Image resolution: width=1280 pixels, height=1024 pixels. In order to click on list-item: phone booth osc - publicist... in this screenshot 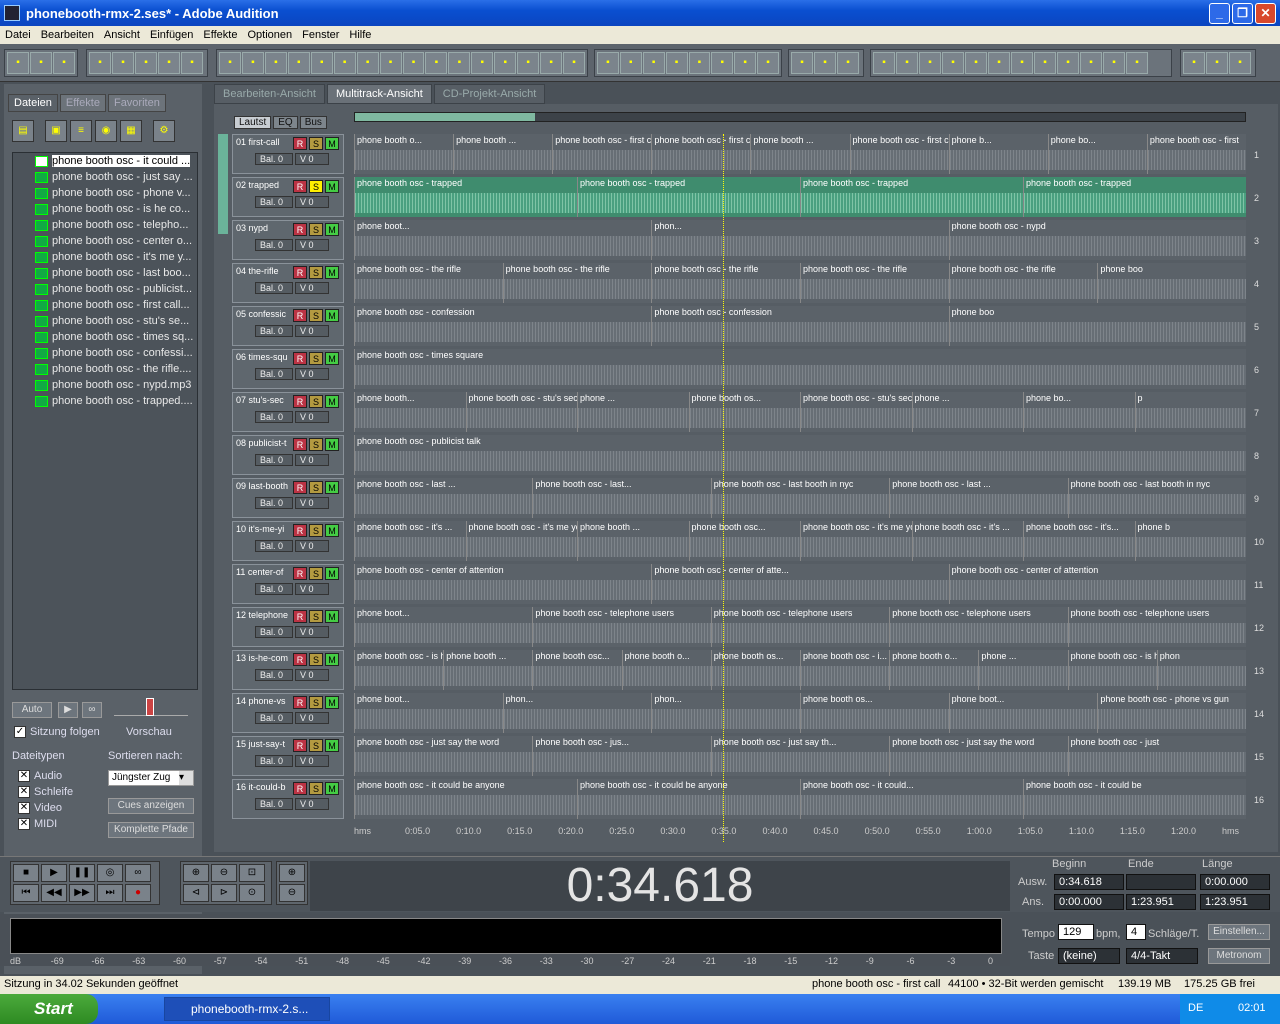, I will do `click(105, 289)`.